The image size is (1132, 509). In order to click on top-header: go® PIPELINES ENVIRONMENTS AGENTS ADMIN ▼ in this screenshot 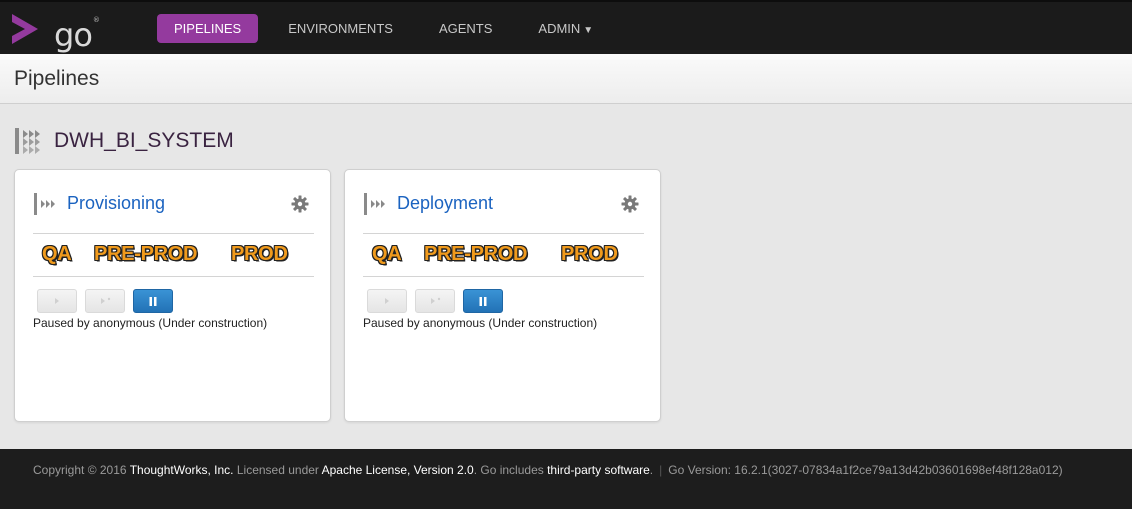, I will do `click(566, 27)`.